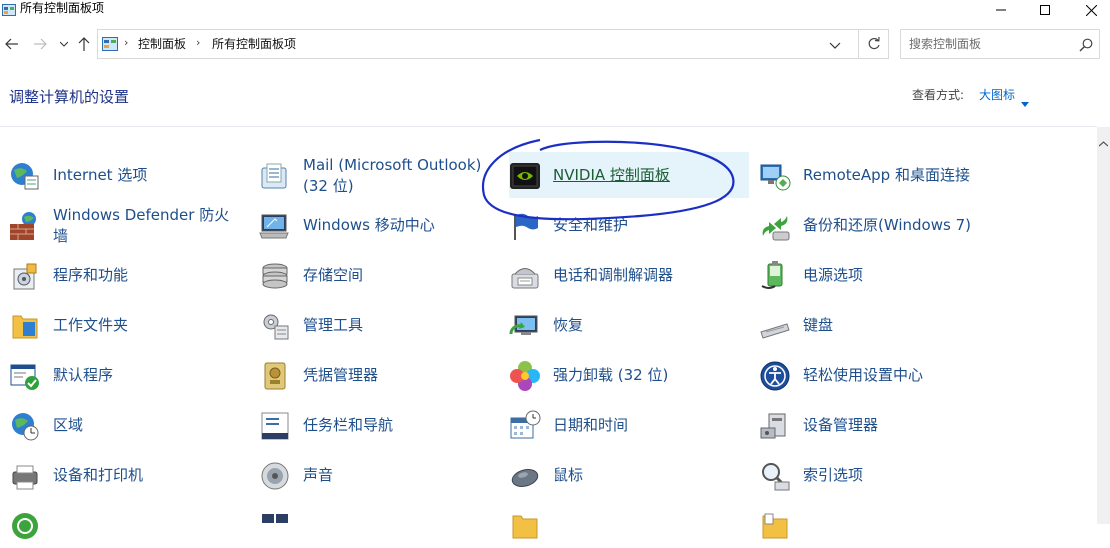 Image resolution: width=1110 pixels, height=548 pixels. What do you see at coordinates (879, 325) in the screenshot?
I see `item-keyboard: 键盘` at bounding box center [879, 325].